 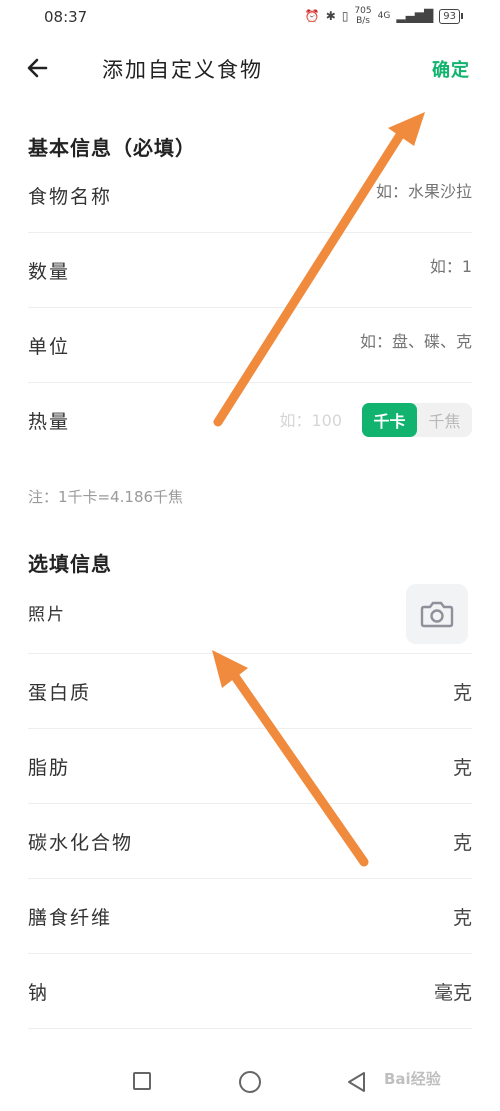 What do you see at coordinates (462, 843) in the screenshot?
I see `carbohydrate-unit: 克` at bounding box center [462, 843].